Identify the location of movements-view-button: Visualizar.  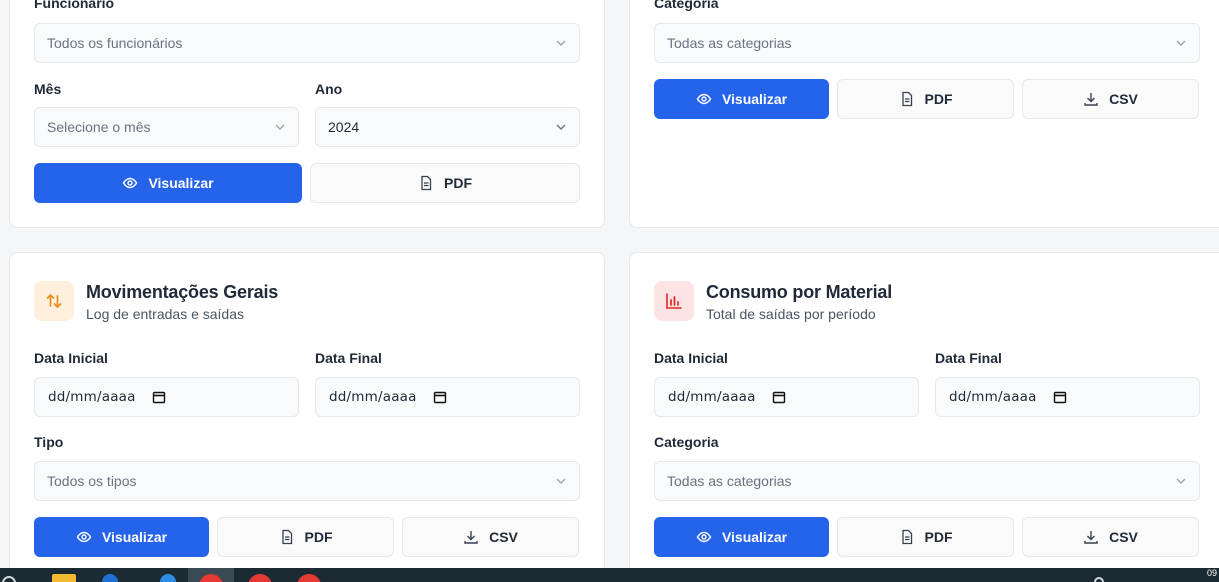
(121, 537).